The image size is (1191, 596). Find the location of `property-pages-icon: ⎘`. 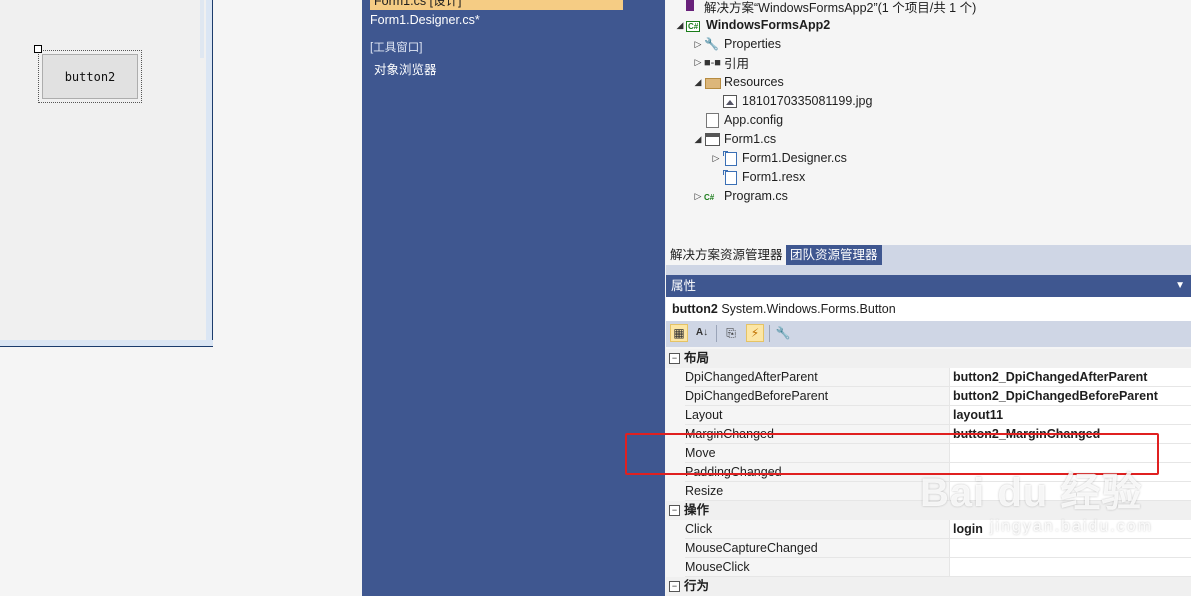

property-pages-icon: ⎘ is located at coordinates (731, 333).